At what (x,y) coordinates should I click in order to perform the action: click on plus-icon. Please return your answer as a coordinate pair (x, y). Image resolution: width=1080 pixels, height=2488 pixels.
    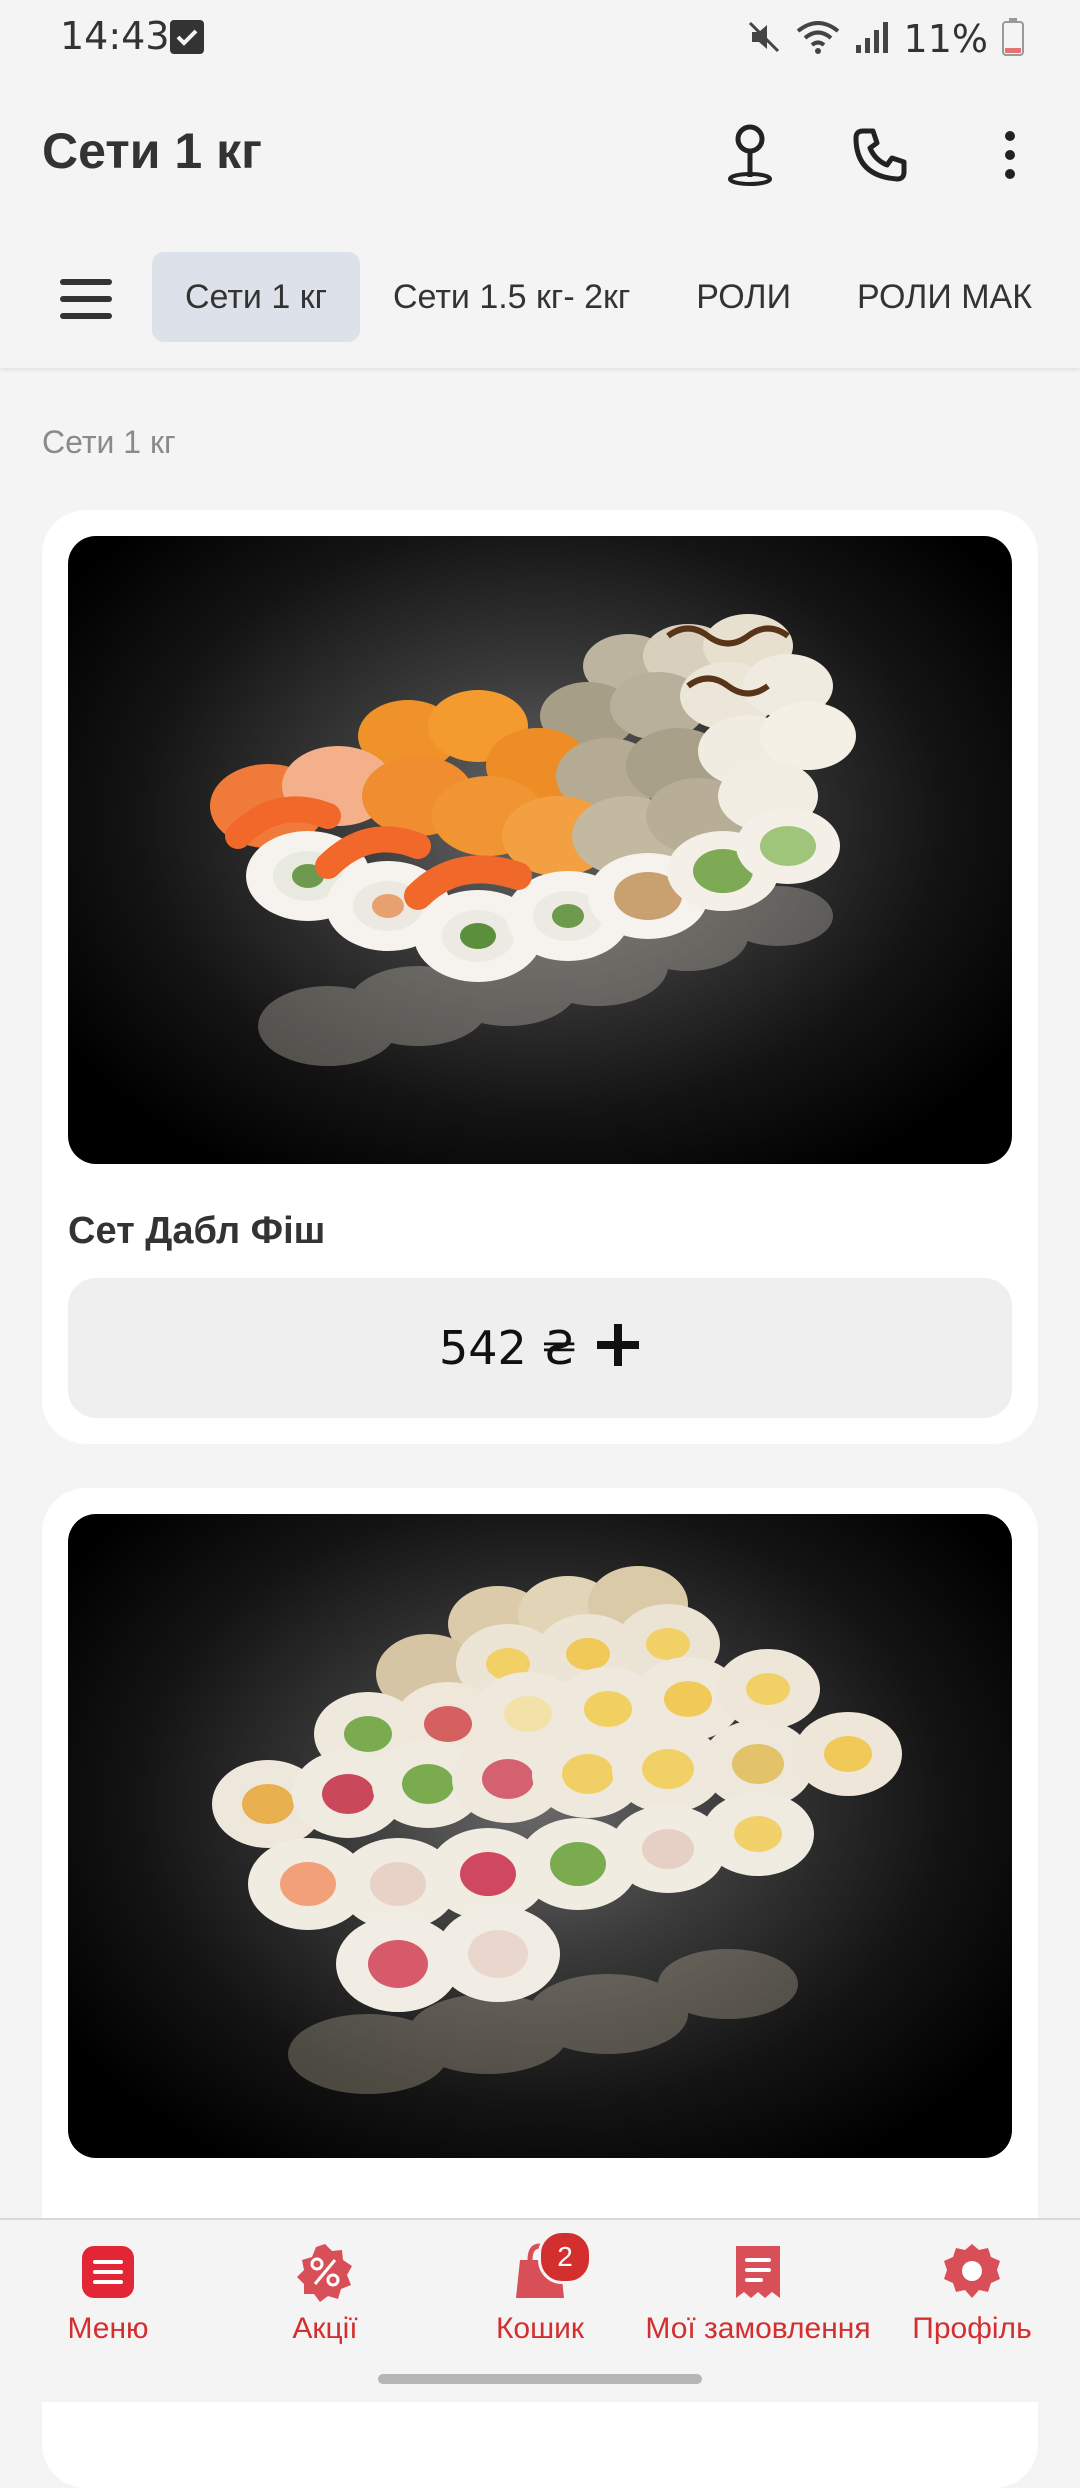
    Looking at the image, I should click on (618, 1348).